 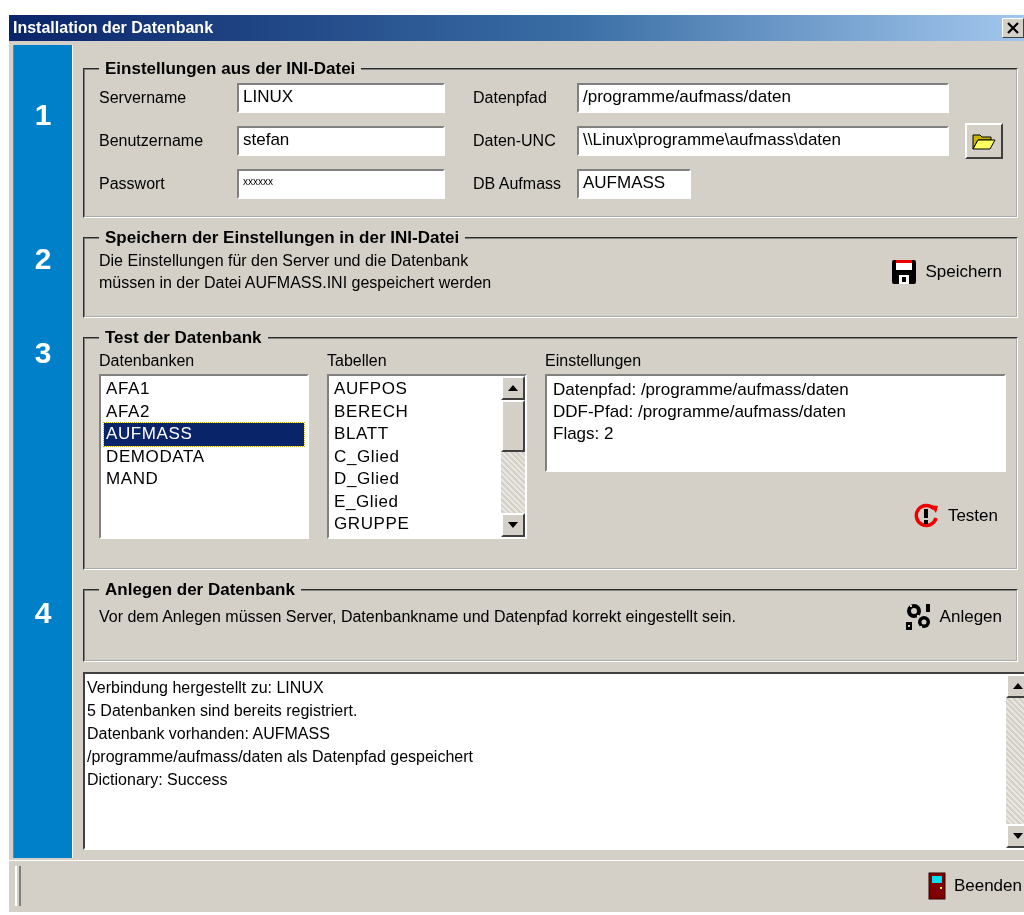 I want to click on create-button: Anlegen, so click(x=952, y=617).